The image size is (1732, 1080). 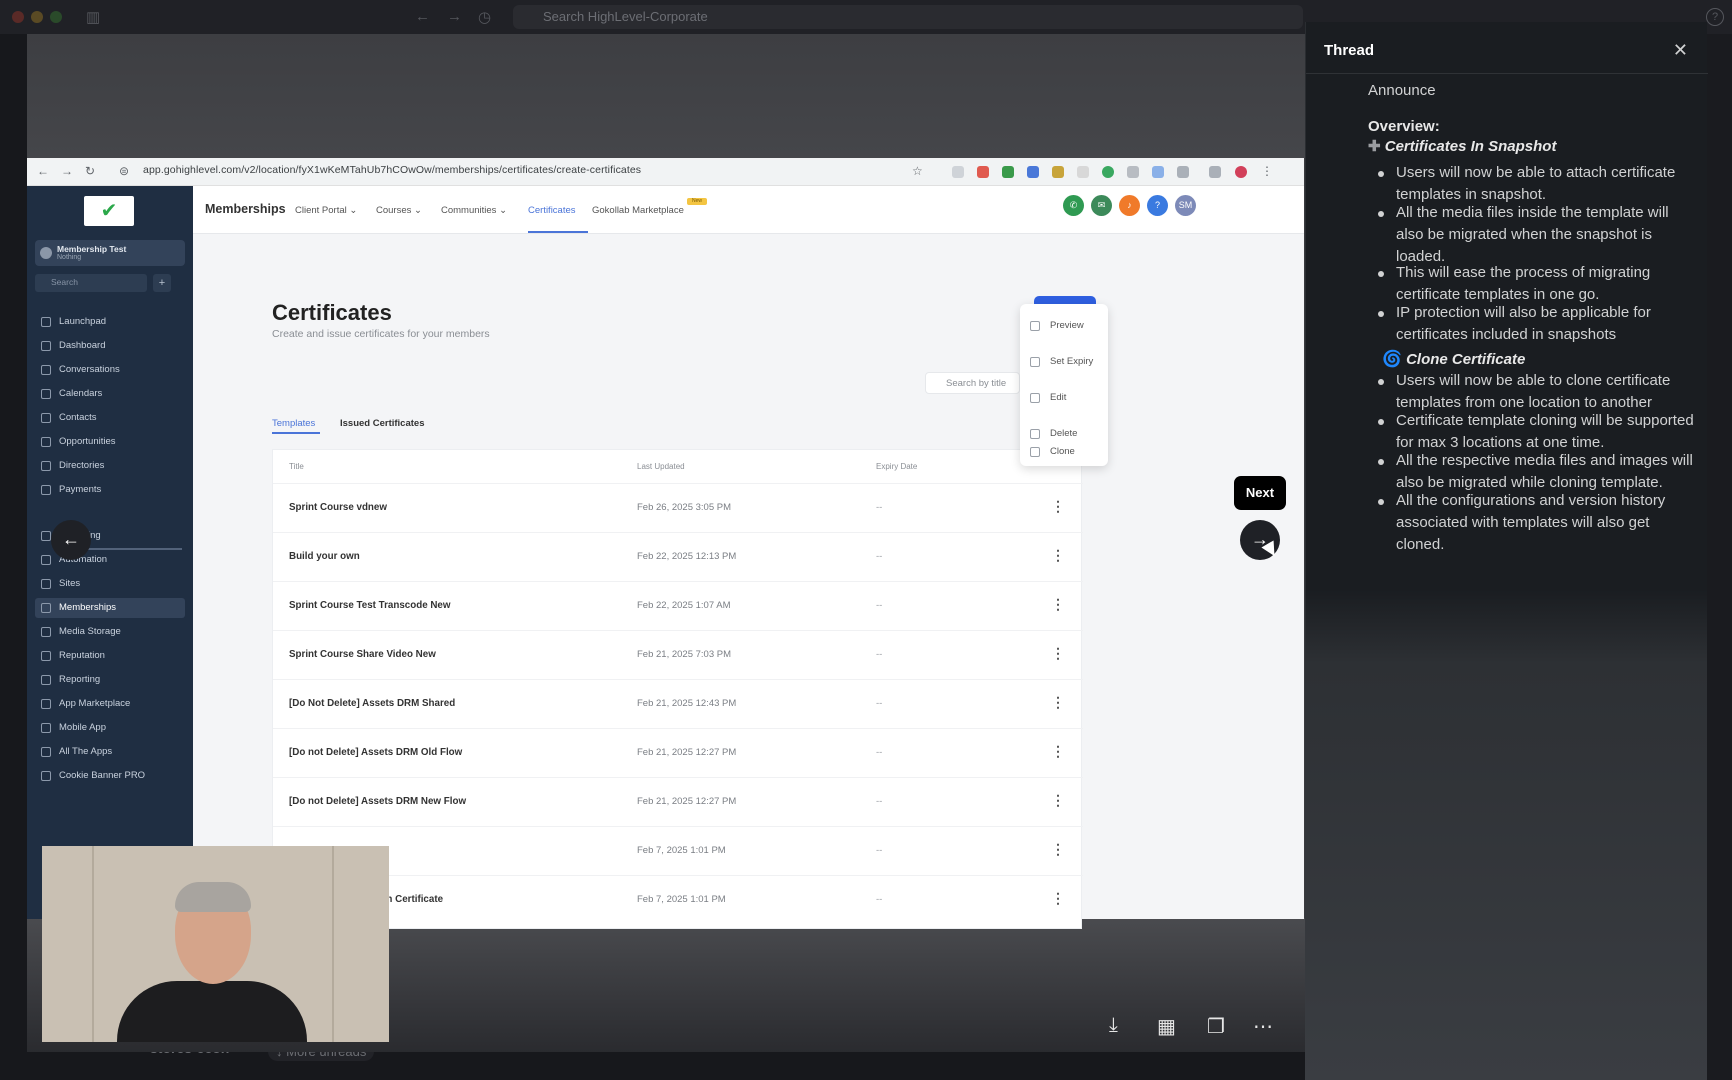 I want to click on forward-arrow-icon: →, so click(x=454, y=16).